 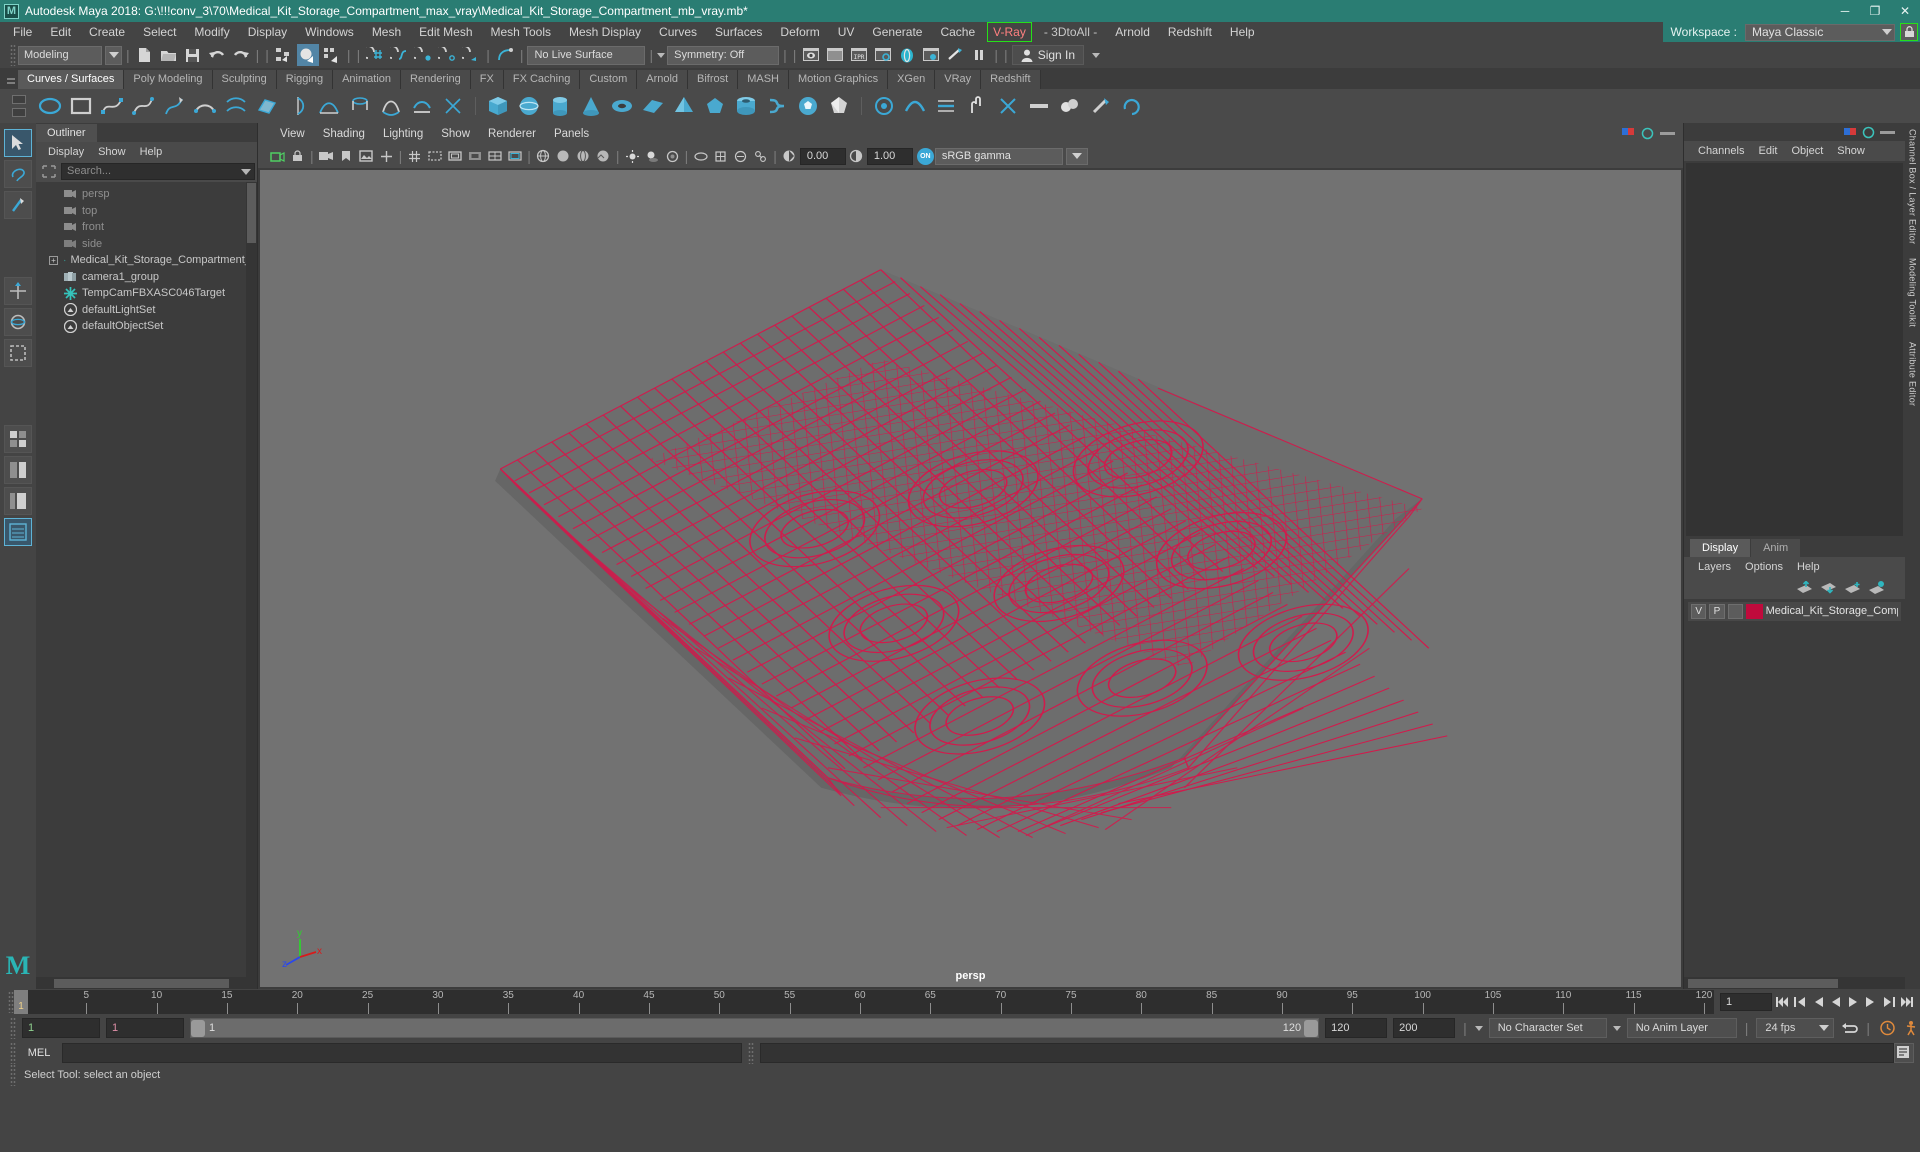 What do you see at coordinates (107, 32) in the screenshot?
I see `menu-create: Create` at bounding box center [107, 32].